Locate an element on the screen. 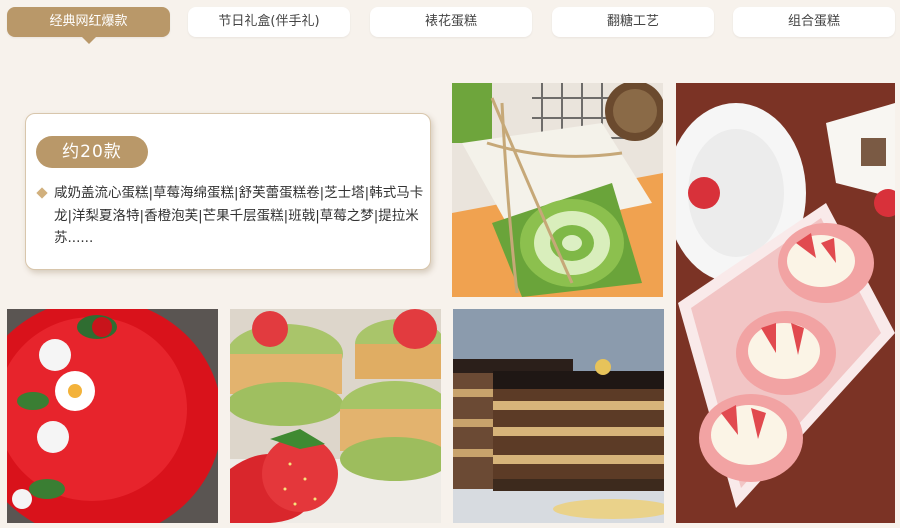 Image resolution: width=900 pixels, height=528 pixels. red-mousse-cake-photo is located at coordinates (112, 416).